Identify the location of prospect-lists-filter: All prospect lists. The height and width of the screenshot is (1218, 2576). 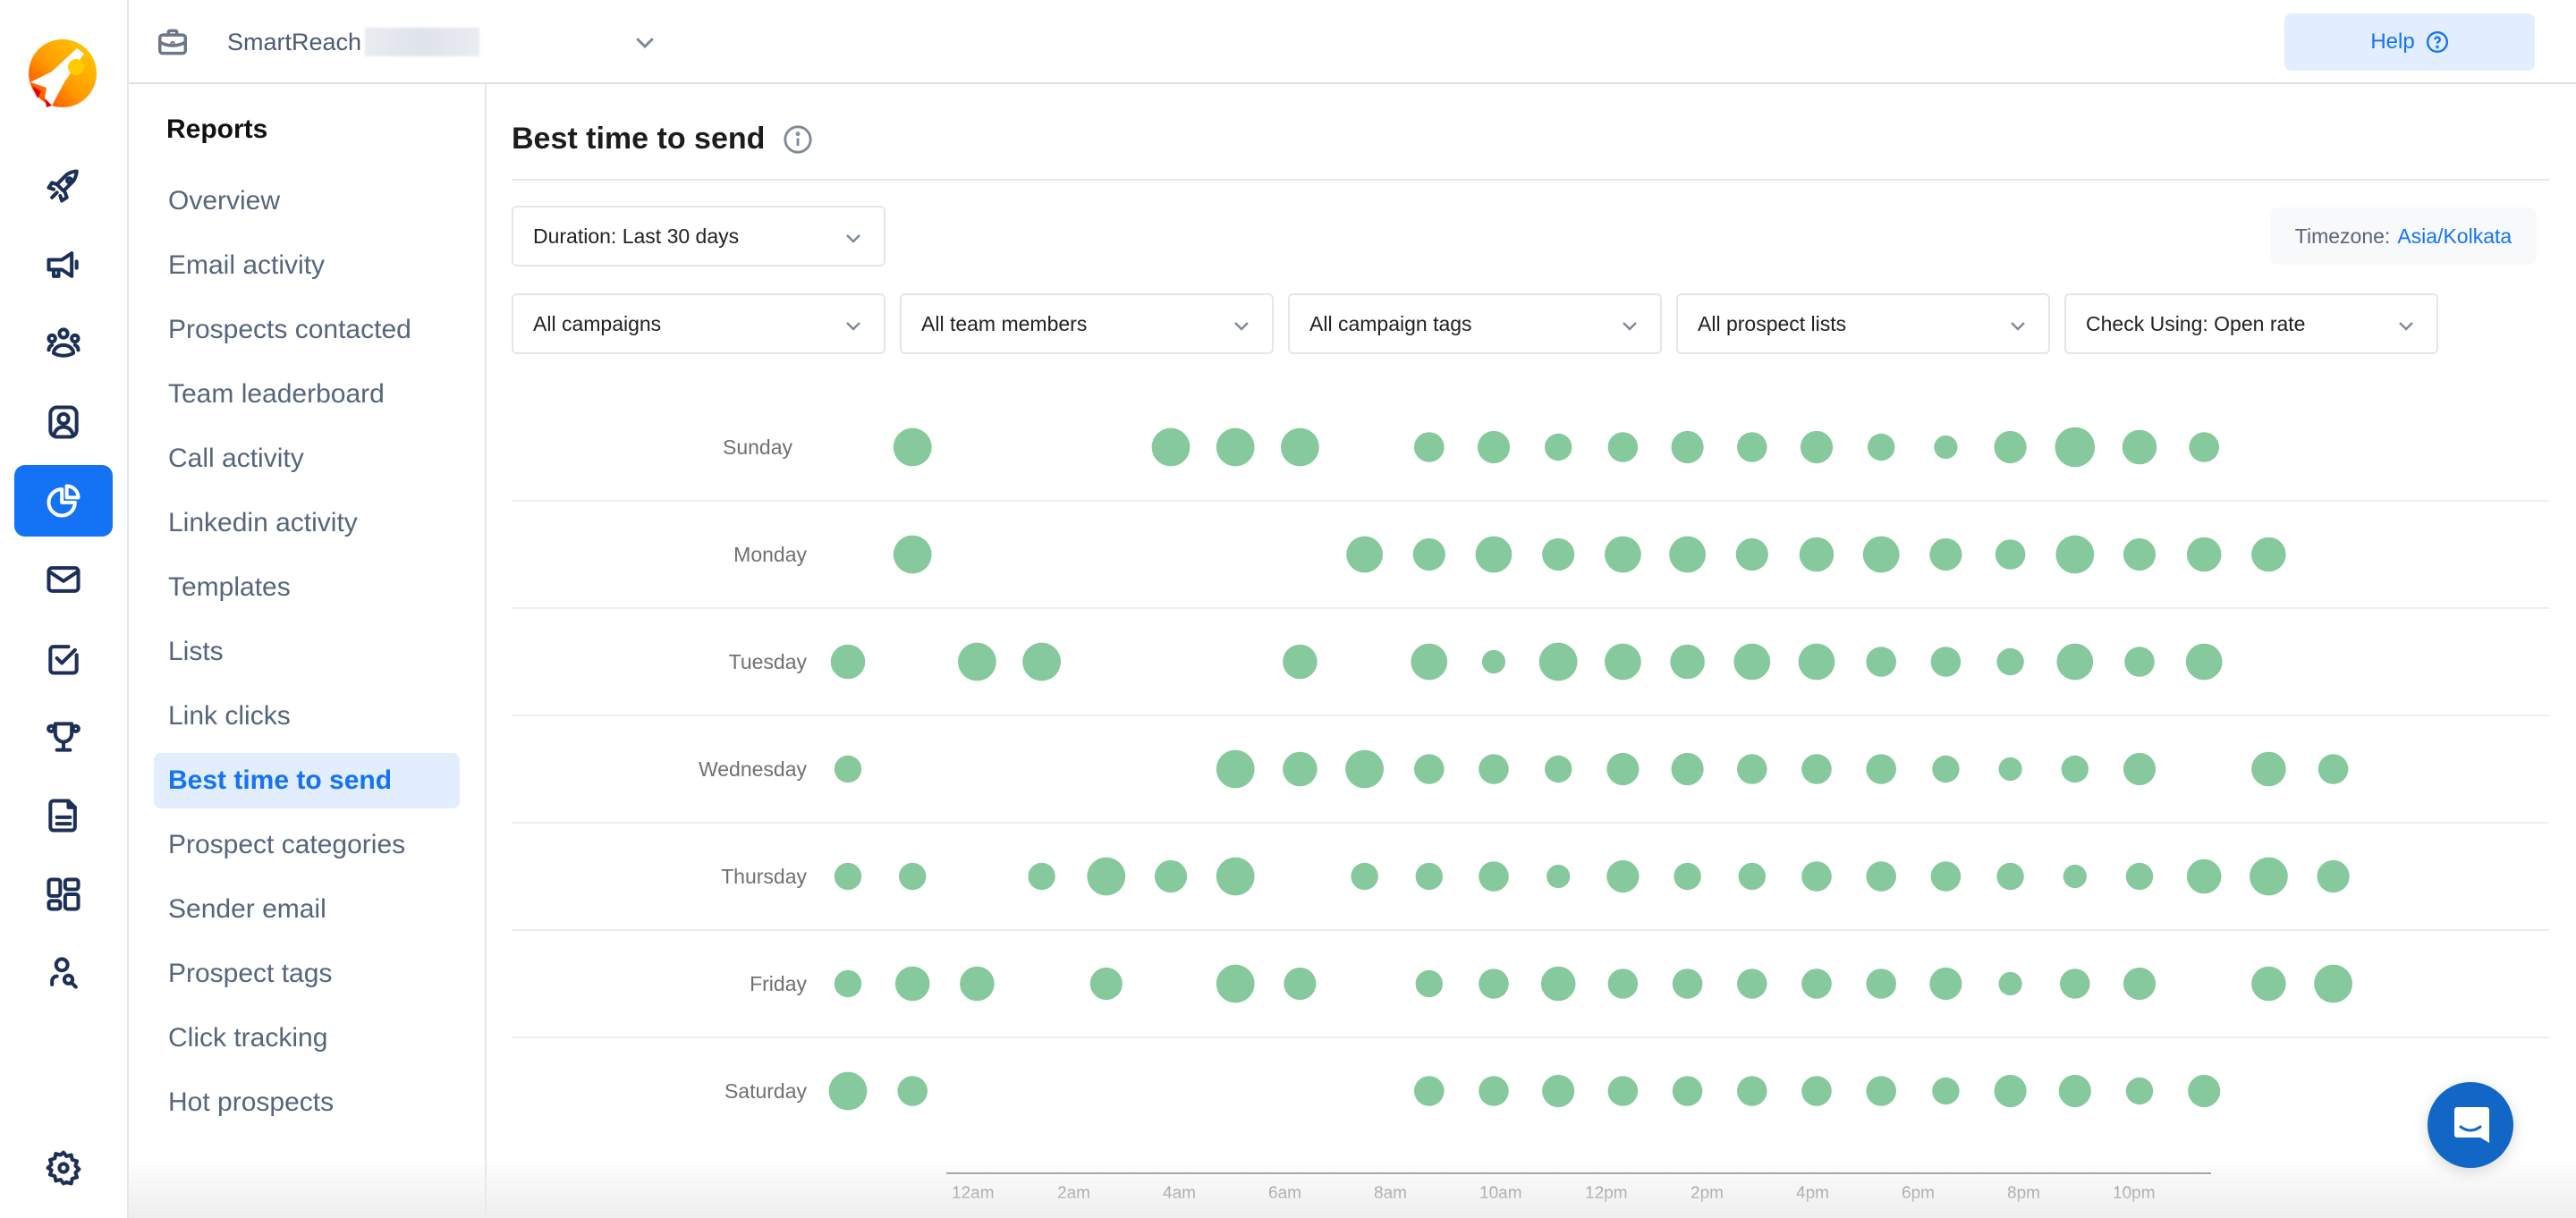
(1863, 323).